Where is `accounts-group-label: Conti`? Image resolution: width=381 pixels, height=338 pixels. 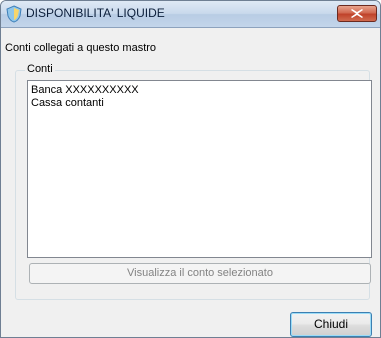
accounts-group-label: Conti is located at coordinates (40, 69).